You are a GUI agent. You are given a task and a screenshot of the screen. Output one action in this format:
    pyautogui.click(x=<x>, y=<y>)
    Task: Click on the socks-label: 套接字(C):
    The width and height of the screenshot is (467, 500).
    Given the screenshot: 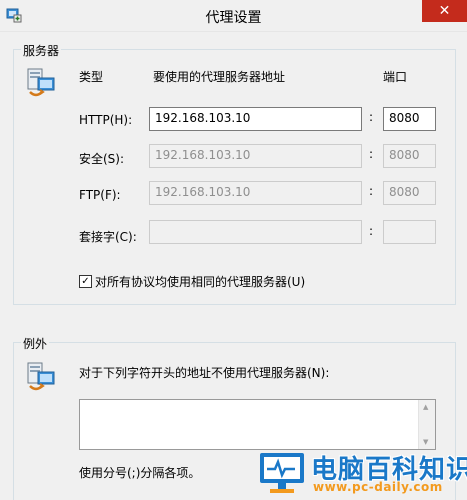 What is the action you would take?
    pyautogui.click(x=108, y=237)
    